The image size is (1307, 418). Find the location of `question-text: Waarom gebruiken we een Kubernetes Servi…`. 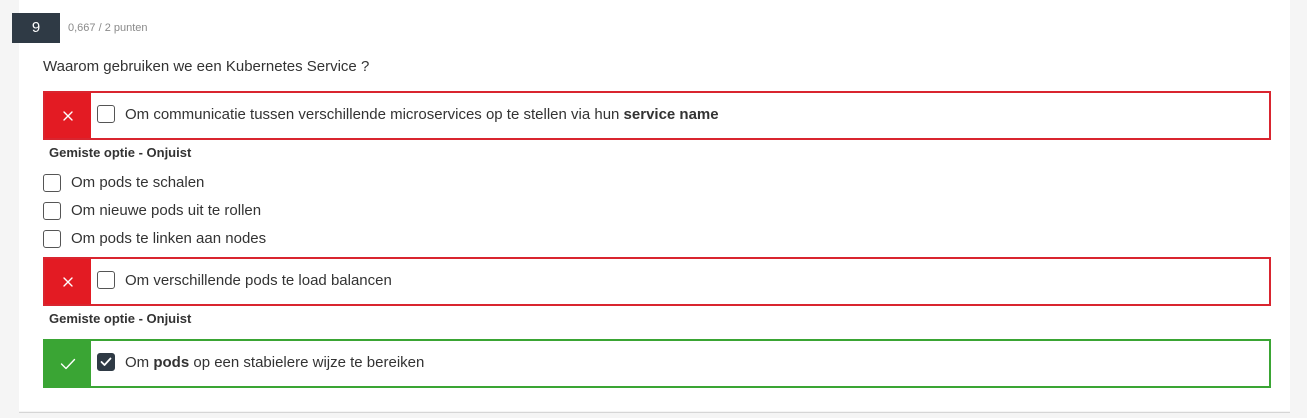

question-text: Waarom gebruiken we een Kubernetes Servi… is located at coordinates (206, 66).